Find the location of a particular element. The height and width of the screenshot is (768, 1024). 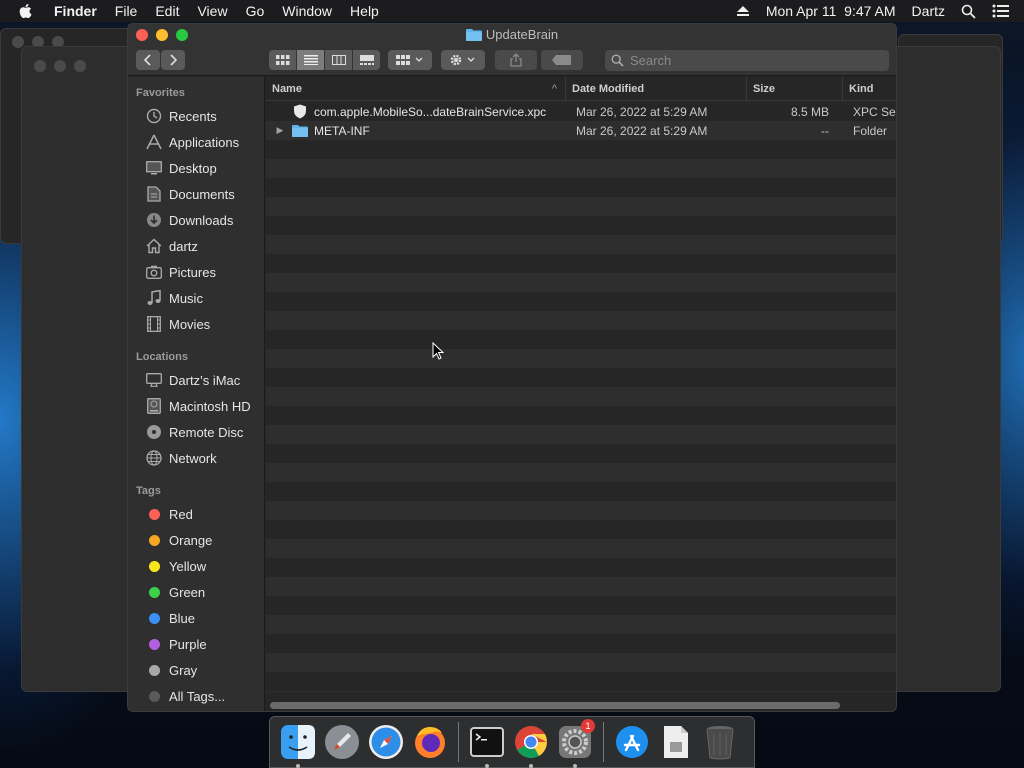

sidebar-item-applications: Applications is located at coordinates (196, 142).